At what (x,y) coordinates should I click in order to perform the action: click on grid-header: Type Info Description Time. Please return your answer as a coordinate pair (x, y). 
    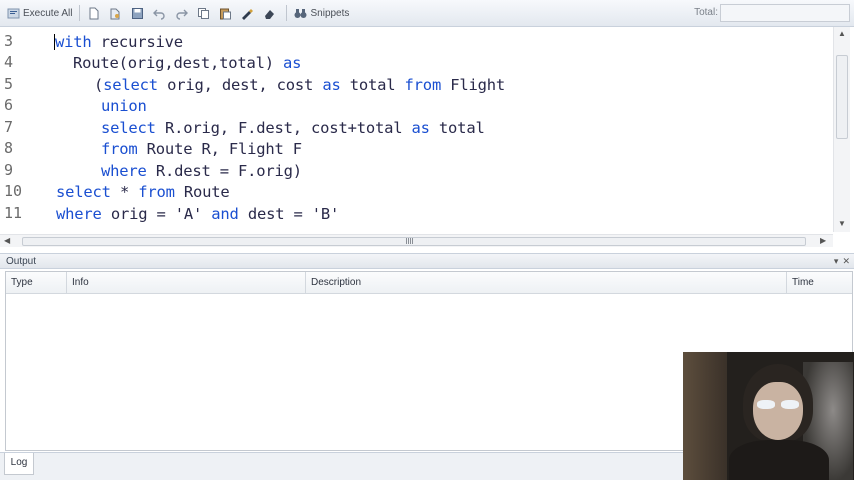
    Looking at the image, I should click on (429, 283).